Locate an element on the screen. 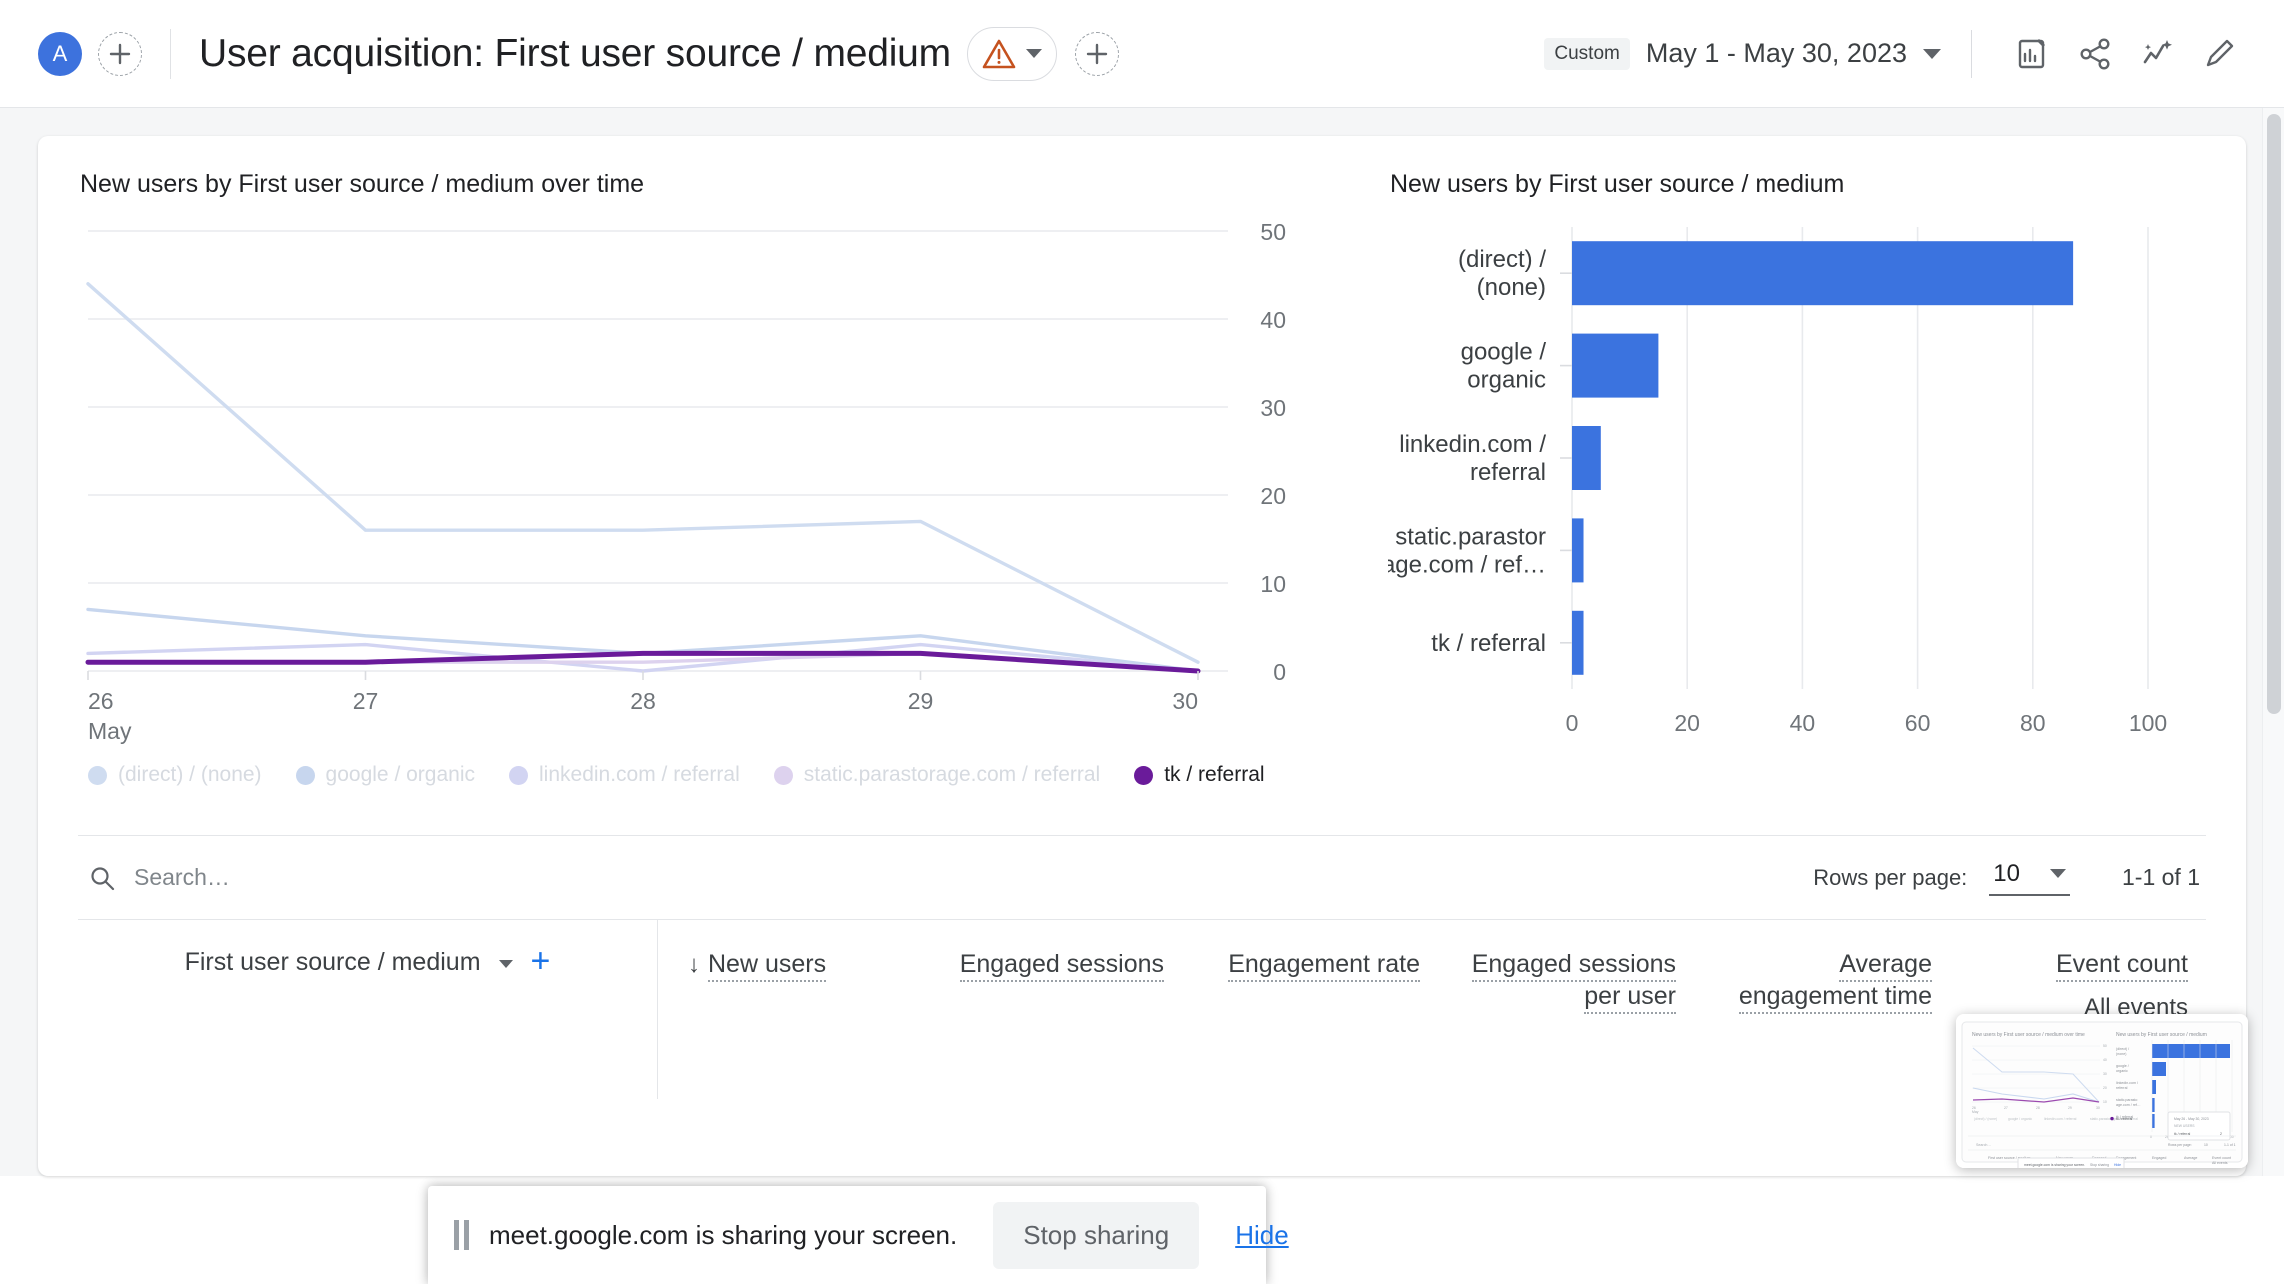 The image size is (2284, 1284). header-divider is located at coordinates (170, 53).